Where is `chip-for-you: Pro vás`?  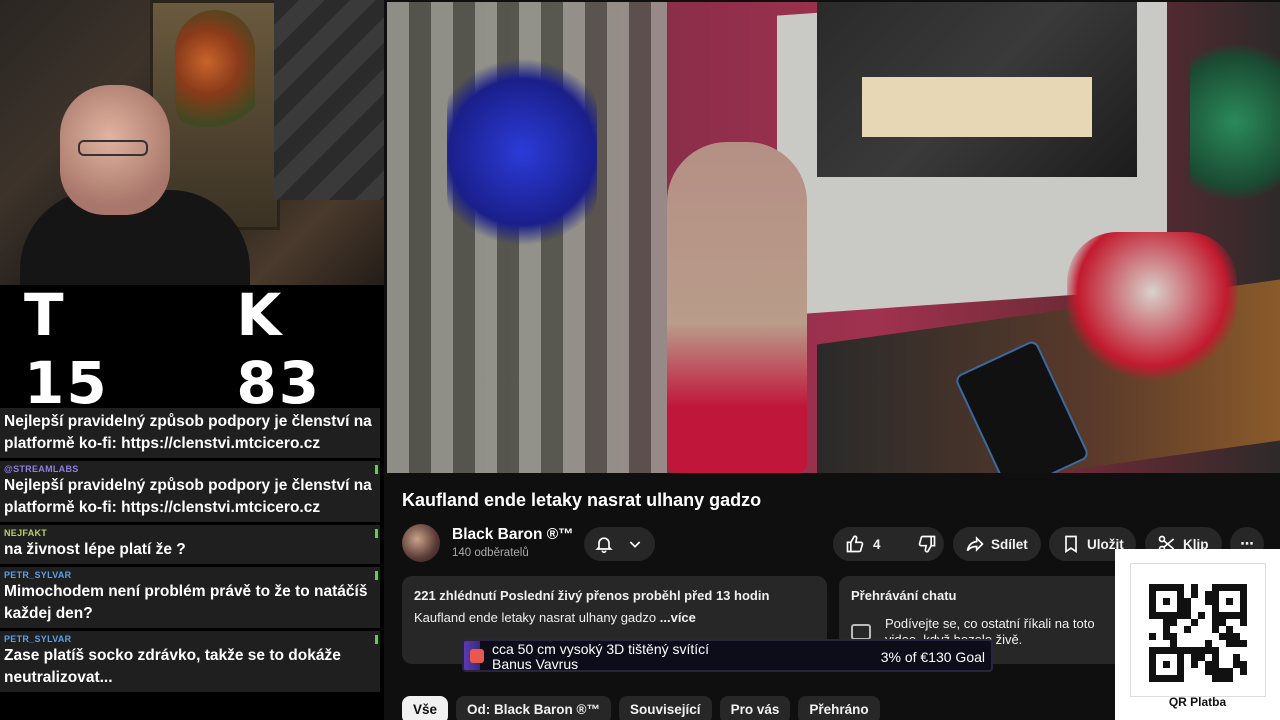
chip-for-you: Pro vás is located at coordinates (755, 708).